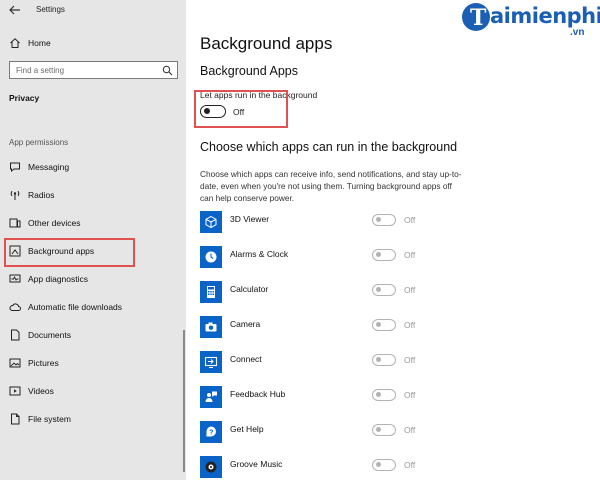  What do you see at coordinates (478, 18) in the screenshot?
I see `logo-initial: T` at bounding box center [478, 18].